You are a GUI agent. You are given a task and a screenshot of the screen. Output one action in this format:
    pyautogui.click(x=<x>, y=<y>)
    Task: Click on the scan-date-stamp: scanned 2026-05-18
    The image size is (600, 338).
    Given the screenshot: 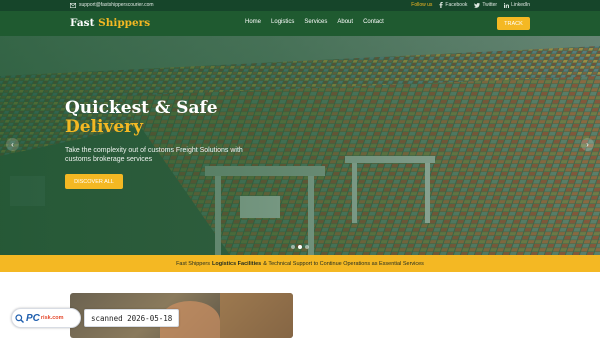 What is the action you would take?
    pyautogui.click(x=132, y=318)
    